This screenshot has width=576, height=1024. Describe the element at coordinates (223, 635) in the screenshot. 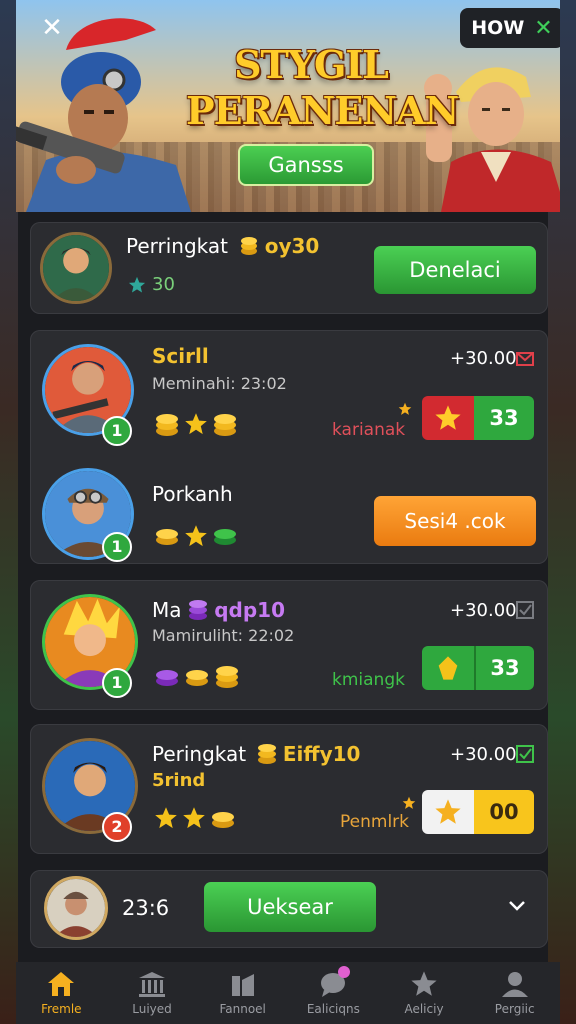

I see `match-time: Mamiruliht: 22:02` at that location.